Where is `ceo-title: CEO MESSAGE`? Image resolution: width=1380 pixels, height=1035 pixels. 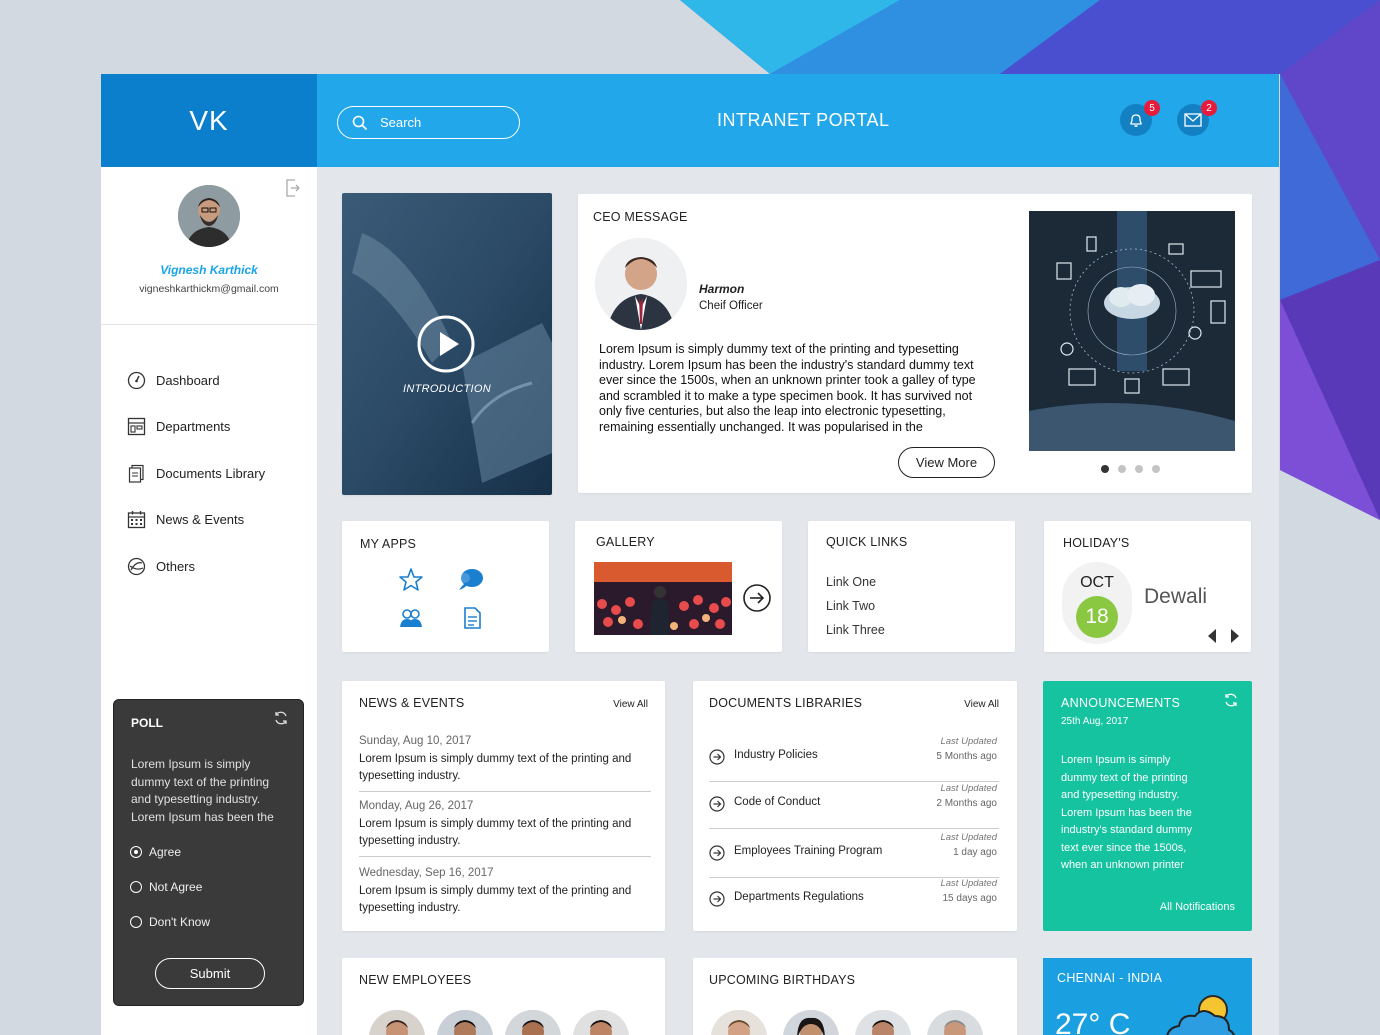
ceo-title: CEO MESSAGE is located at coordinates (640, 217).